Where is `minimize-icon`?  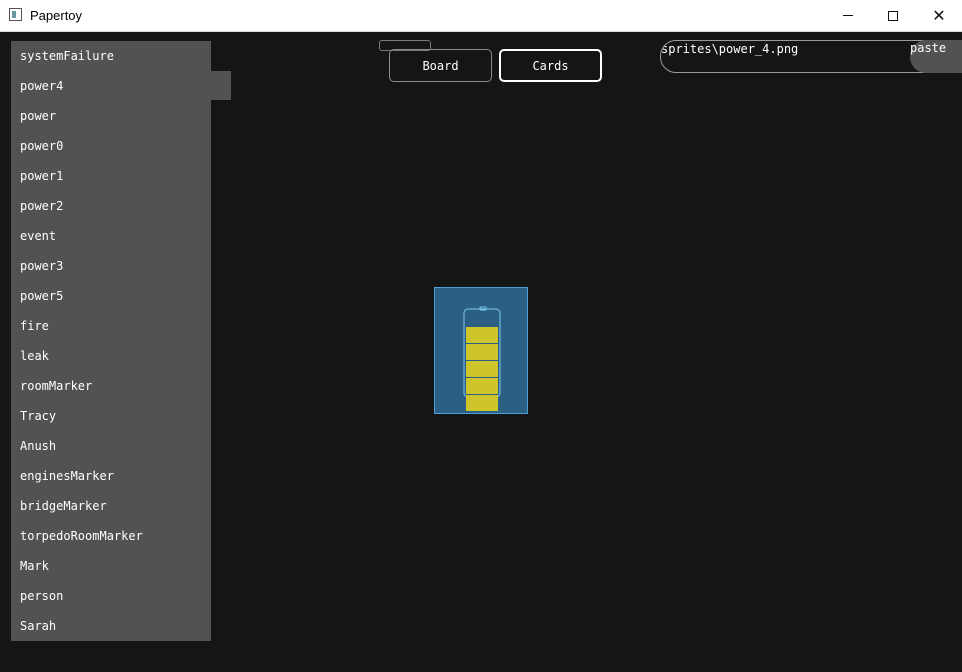 minimize-icon is located at coordinates (848, 15).